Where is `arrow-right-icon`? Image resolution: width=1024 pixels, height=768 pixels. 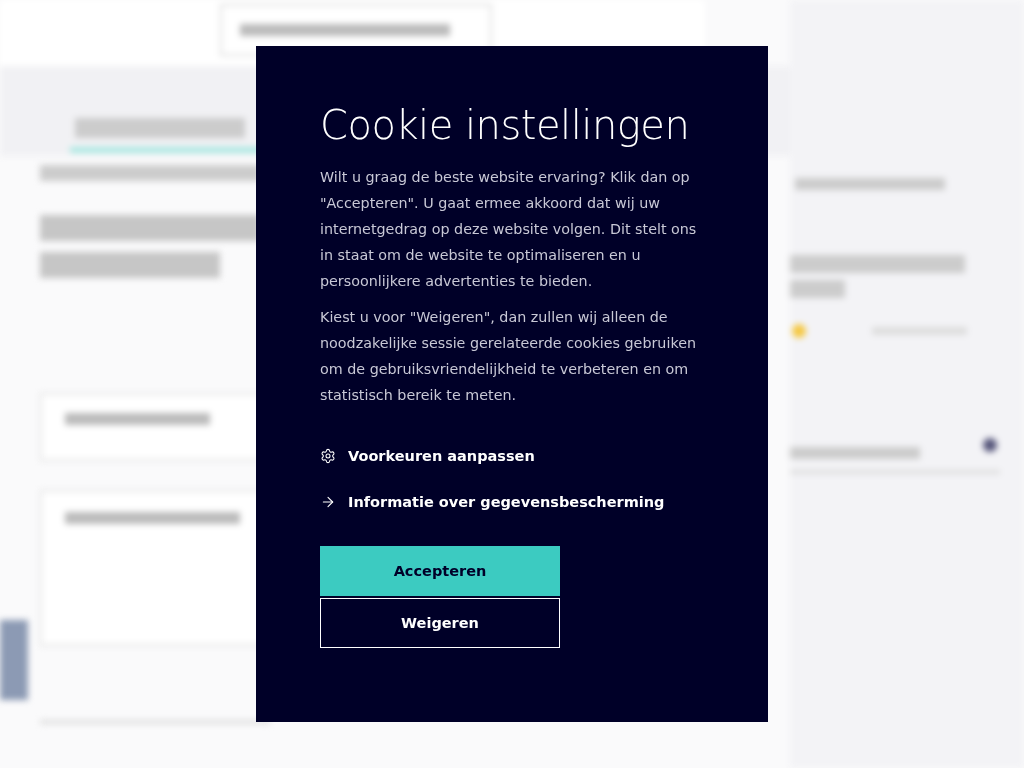 arrow-right-icon is located at coordinates (328, 502).